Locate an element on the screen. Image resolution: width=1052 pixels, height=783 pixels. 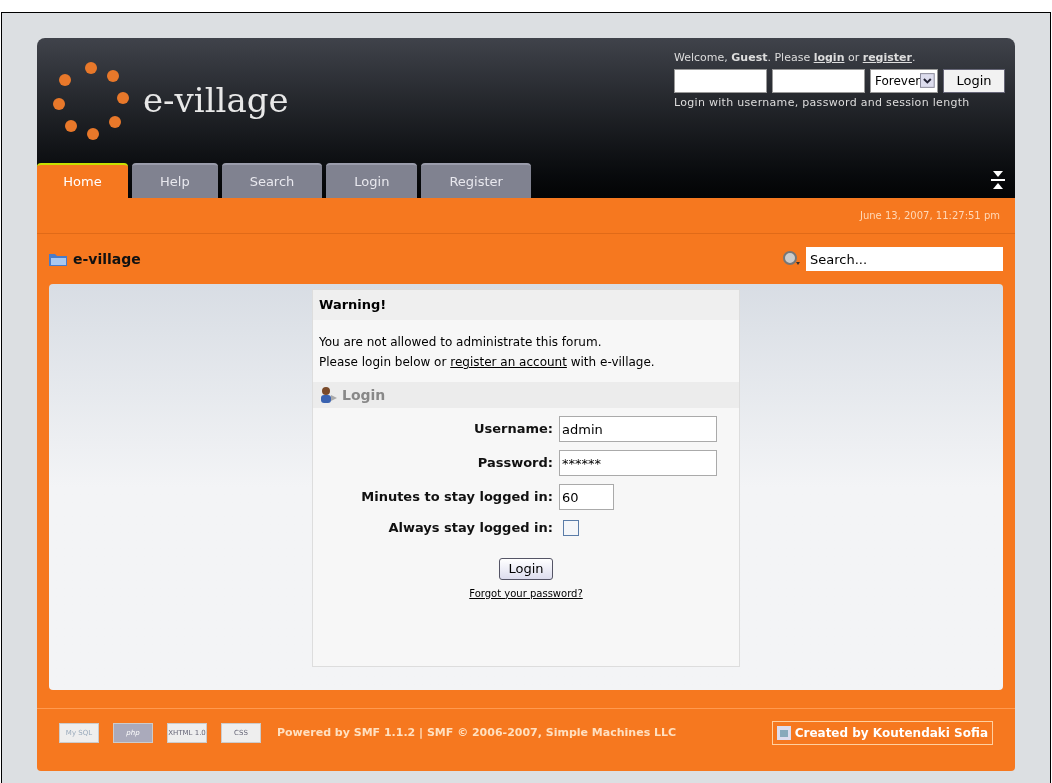
link: register is located at coordinates (887, 57).